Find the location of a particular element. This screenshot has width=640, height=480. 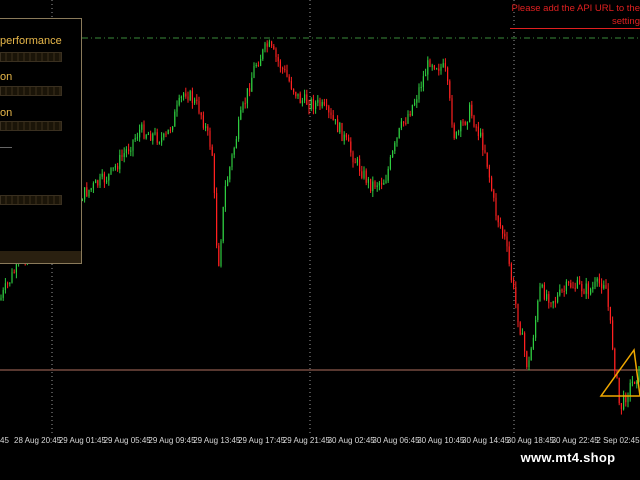

time-label-partial: 45 is located at coordinates (4, 440).